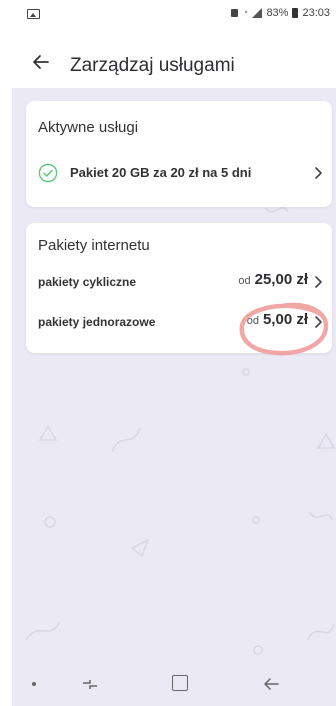 Image resolution: width=336 pixels, height=706 pixels. What do you see at coordinates (174, 44) in the screenshot?
I see `app-bar: ◔ 83% 23:03 Zarządzaj usługami` at bounding box center [174, 44].